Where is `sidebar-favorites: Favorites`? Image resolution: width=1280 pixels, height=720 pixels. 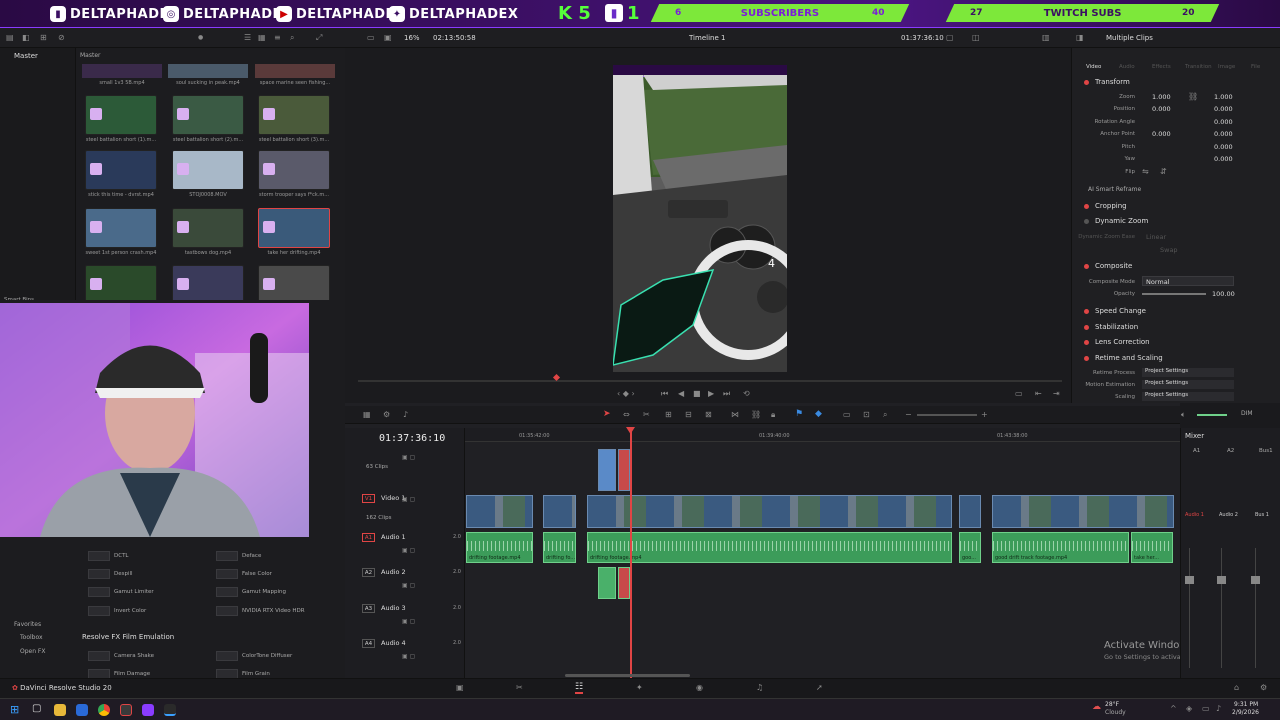
sidebar-favorites: Favorites is located at coordinates (27, 624).